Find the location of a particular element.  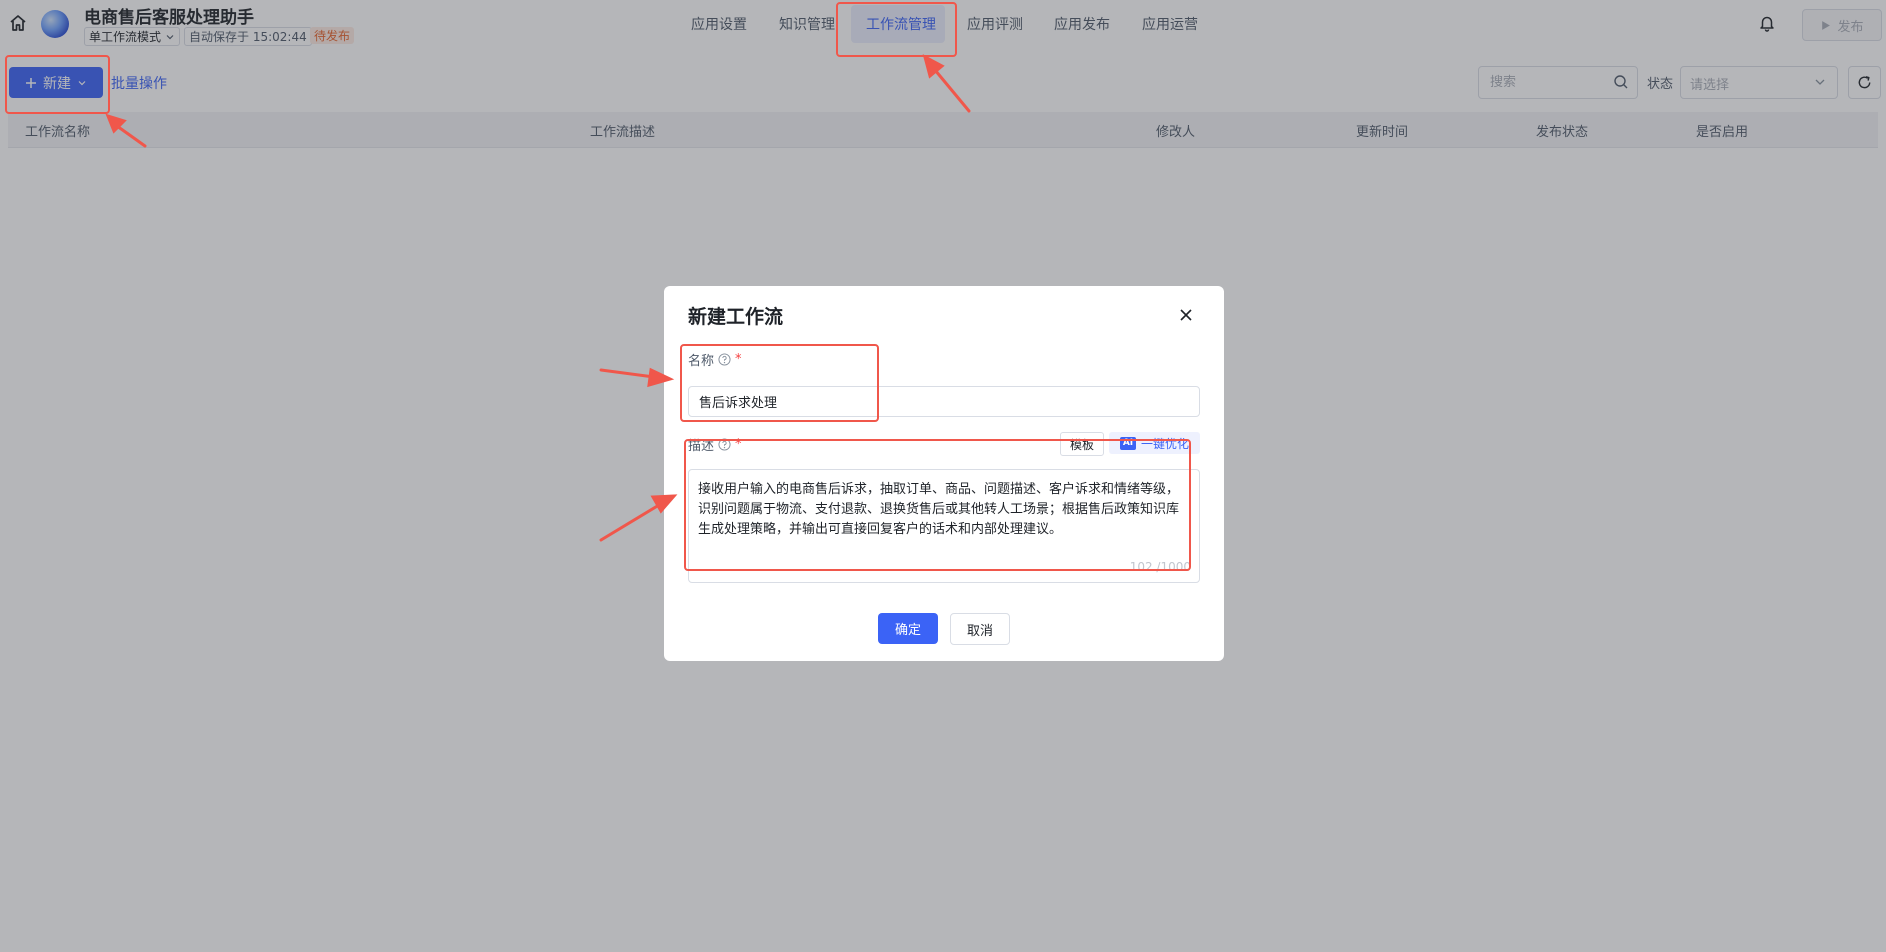

cancel-button: 取消 is located at coordinates (980, 629).